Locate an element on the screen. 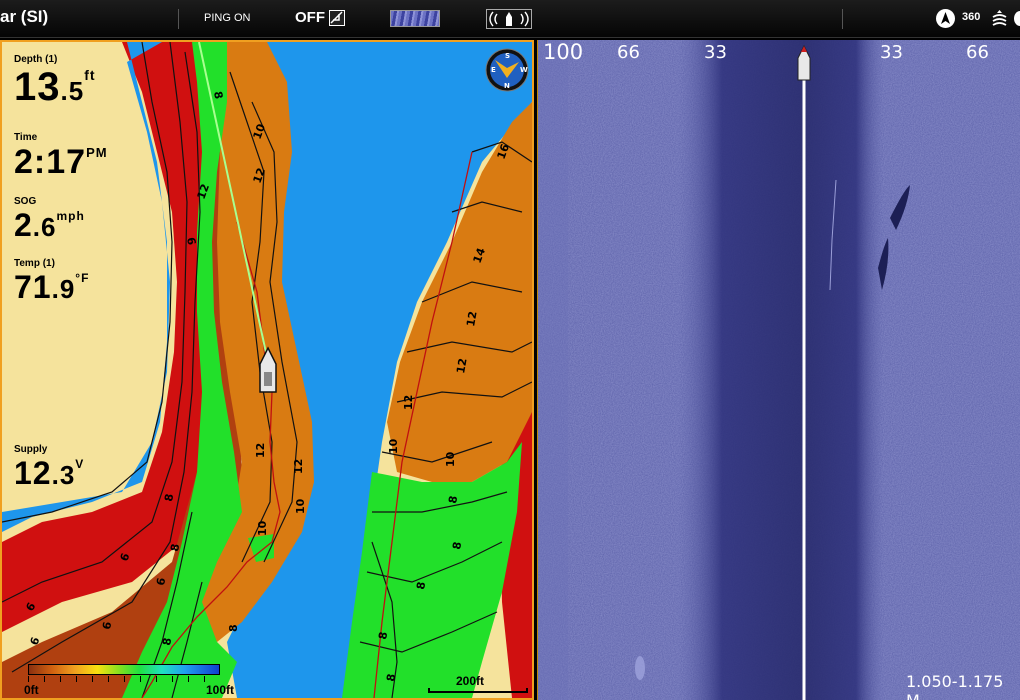 The image size is (1020, 700). mode-status: OFF is located at coordinates (310, 17).